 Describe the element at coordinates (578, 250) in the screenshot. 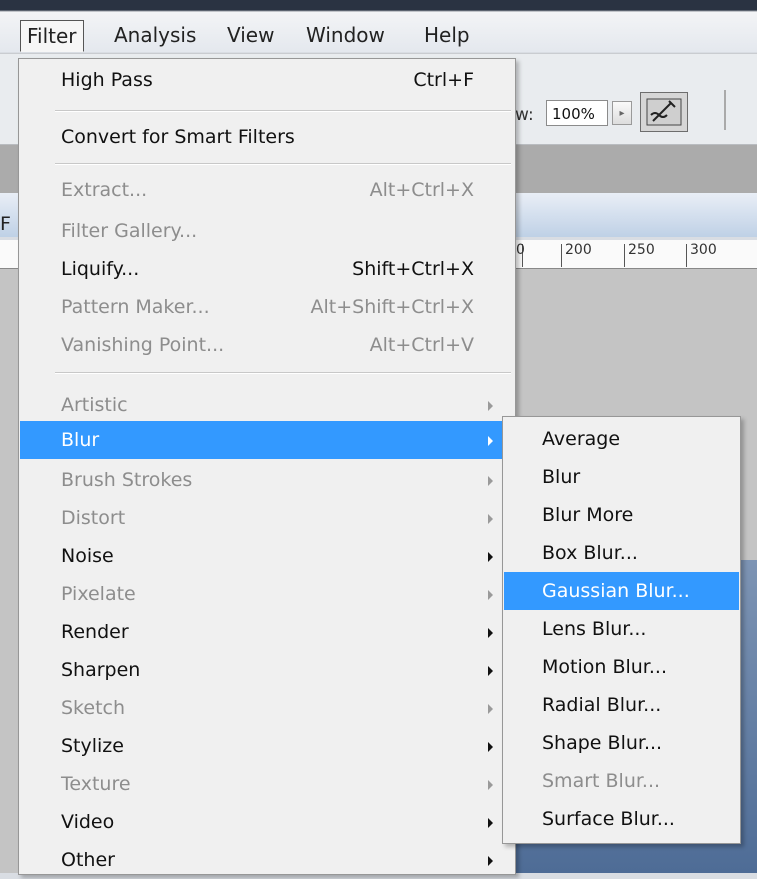

I see `ruler-label: 200` at that location.